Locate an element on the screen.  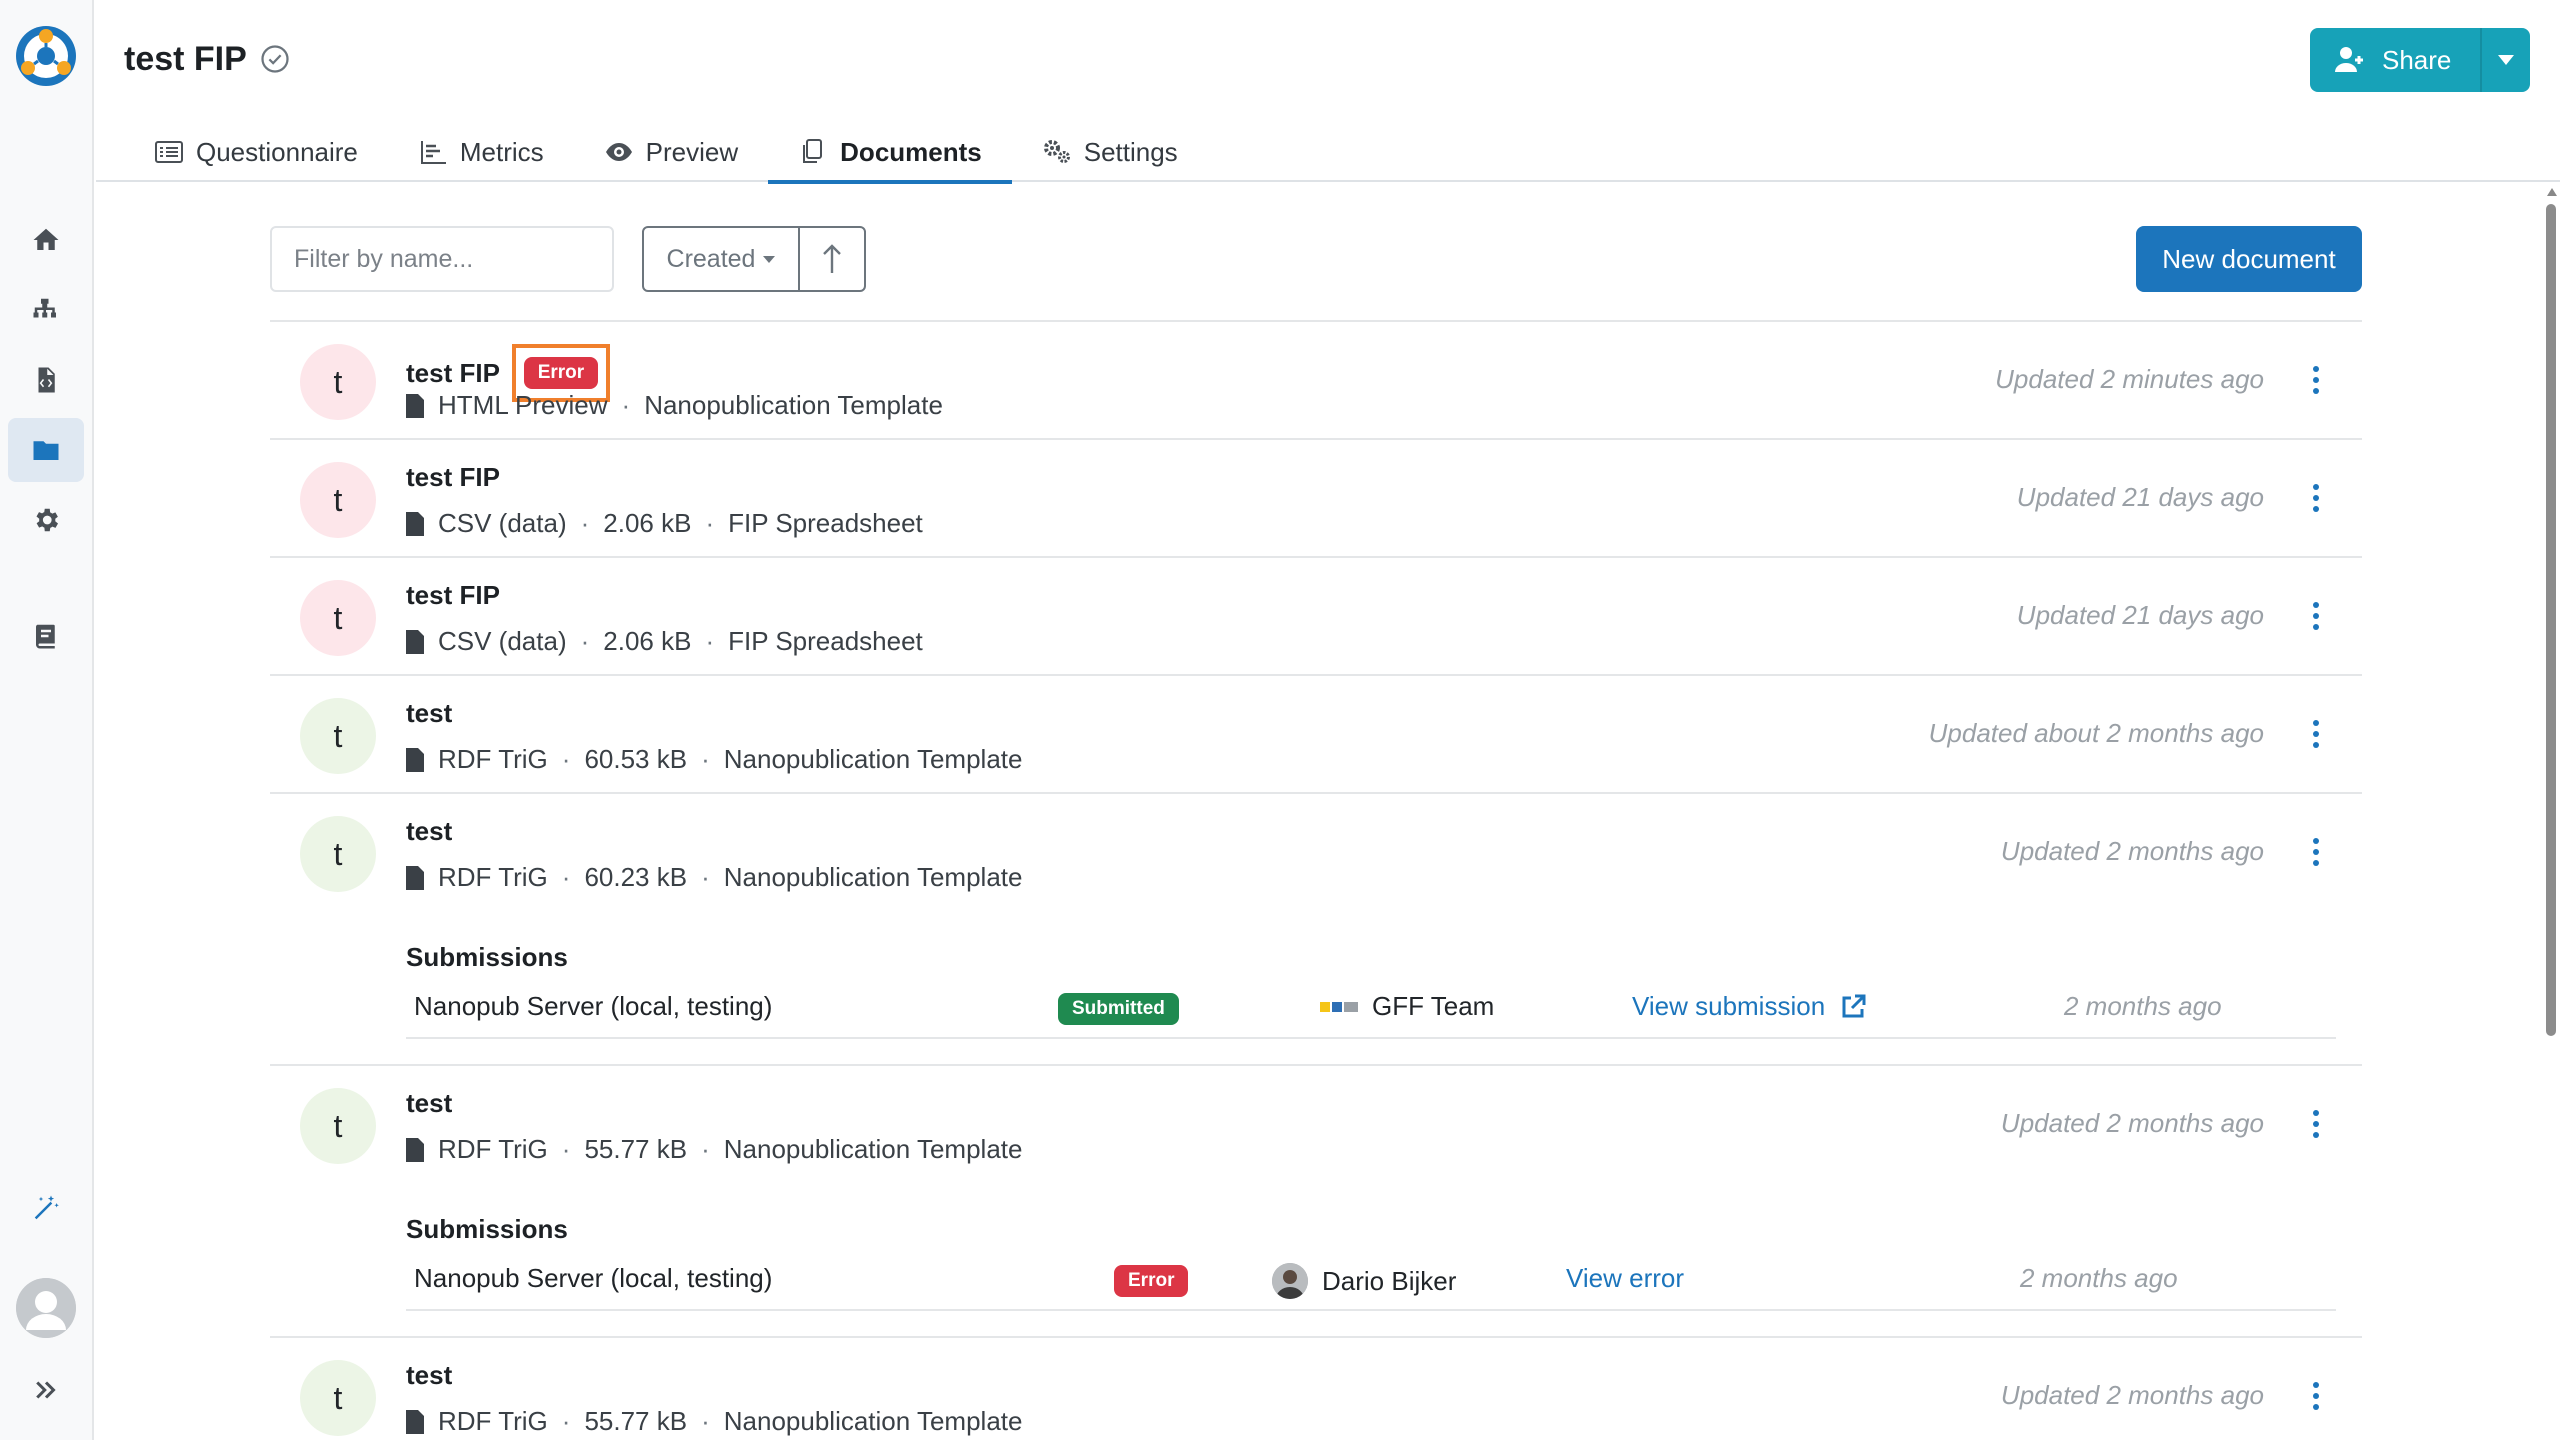
chart-icon is located at coordinates (433, 152).